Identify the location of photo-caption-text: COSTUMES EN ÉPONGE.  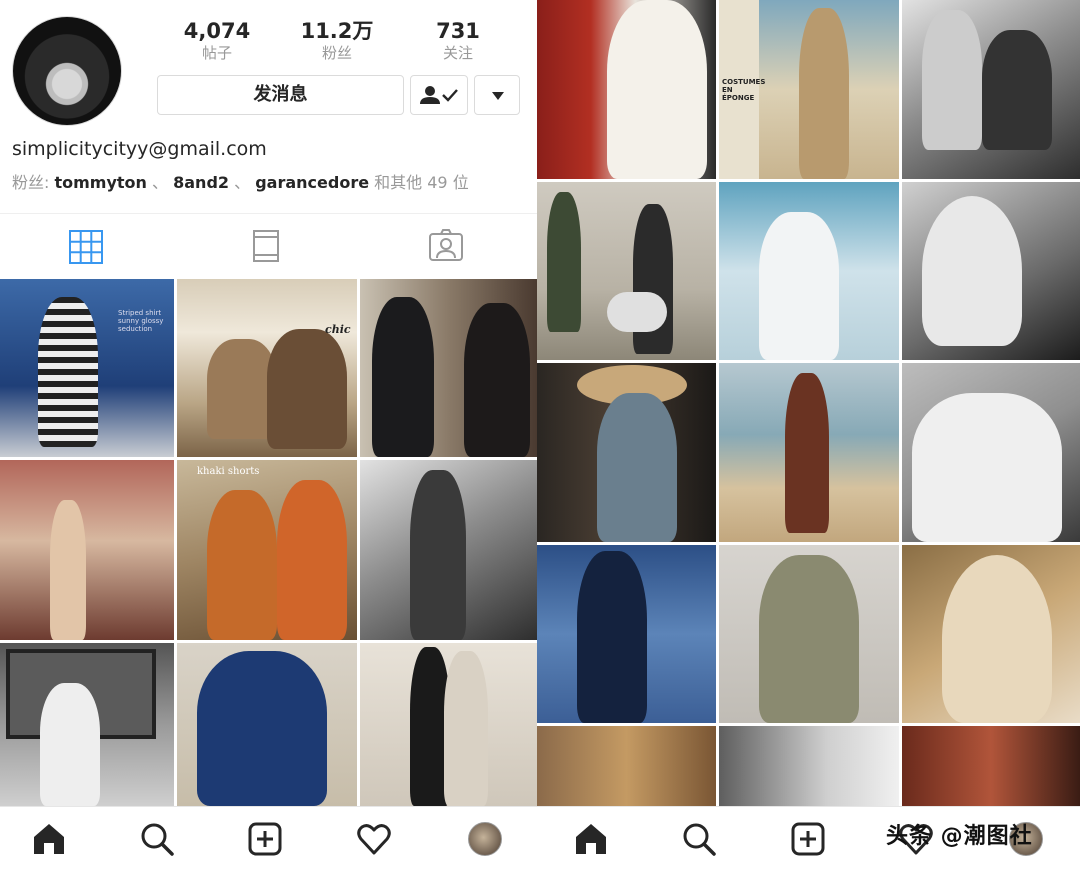
(744, 90).